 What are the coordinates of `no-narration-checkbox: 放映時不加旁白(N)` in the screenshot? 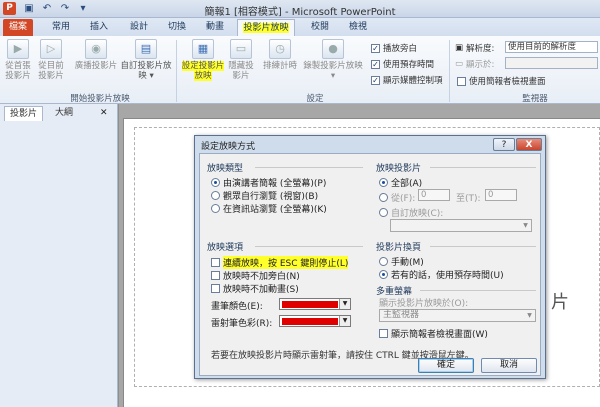 It's located at (255, 275).